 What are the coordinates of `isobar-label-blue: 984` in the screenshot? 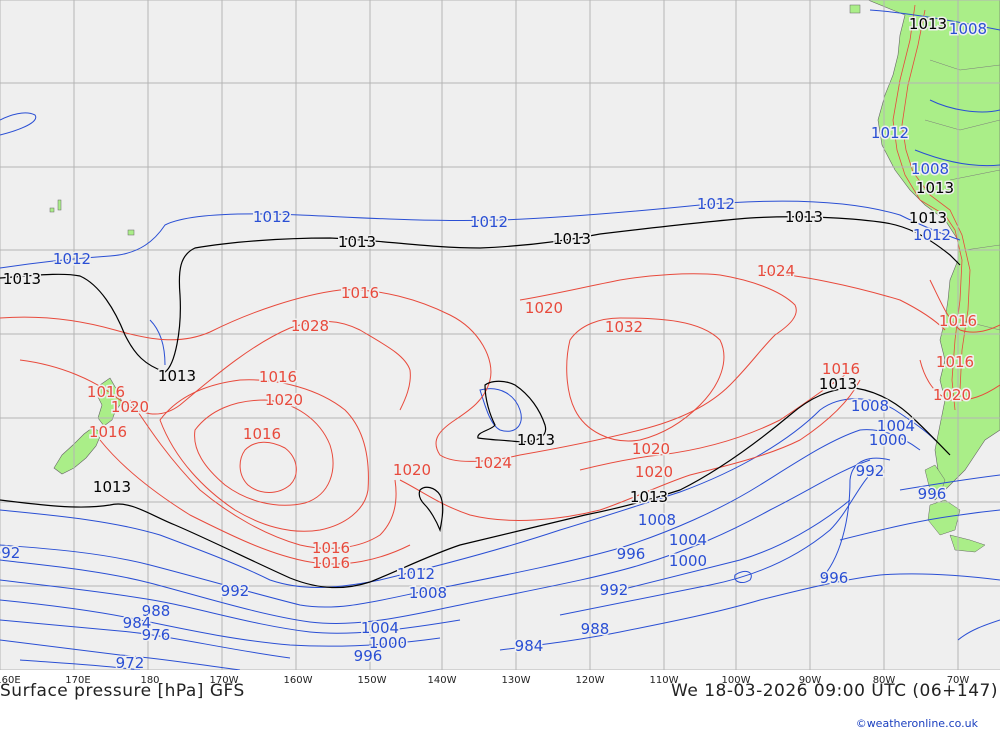 It's located at (529, 646).